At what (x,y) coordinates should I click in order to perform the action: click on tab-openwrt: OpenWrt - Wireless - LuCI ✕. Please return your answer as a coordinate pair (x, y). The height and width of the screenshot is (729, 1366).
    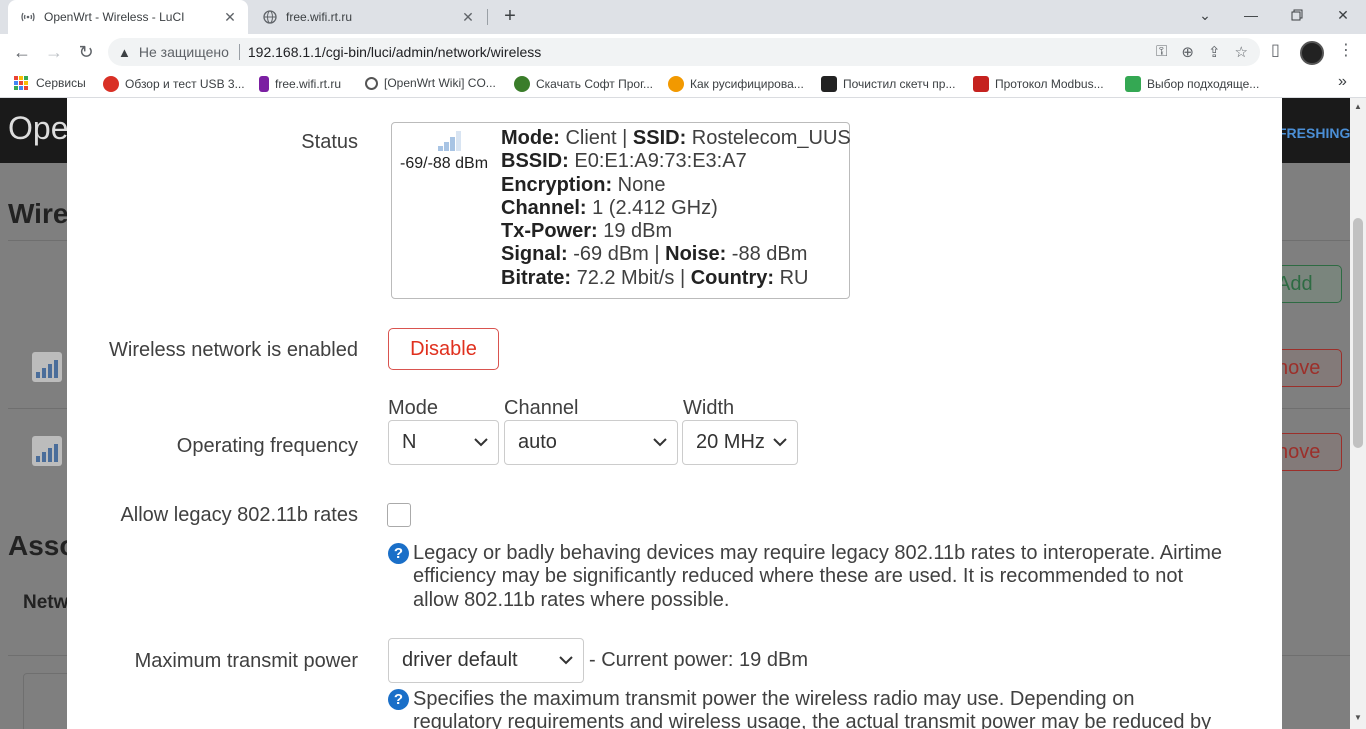
    Looking at the image, I should click on (128, 17).